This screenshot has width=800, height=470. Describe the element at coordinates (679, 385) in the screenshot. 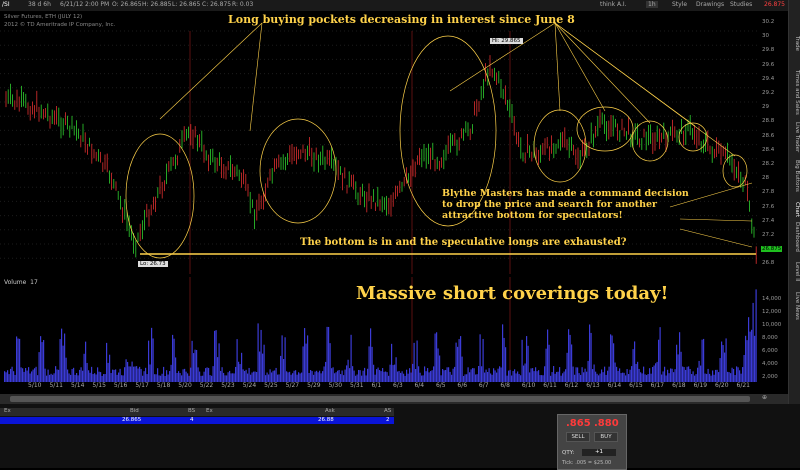

I see `date-tick: 6/18` at that location.